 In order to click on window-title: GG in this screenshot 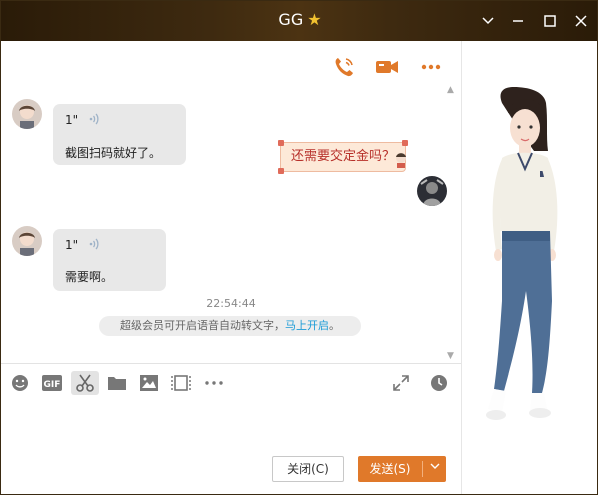, I will do `click(291, 19)`.